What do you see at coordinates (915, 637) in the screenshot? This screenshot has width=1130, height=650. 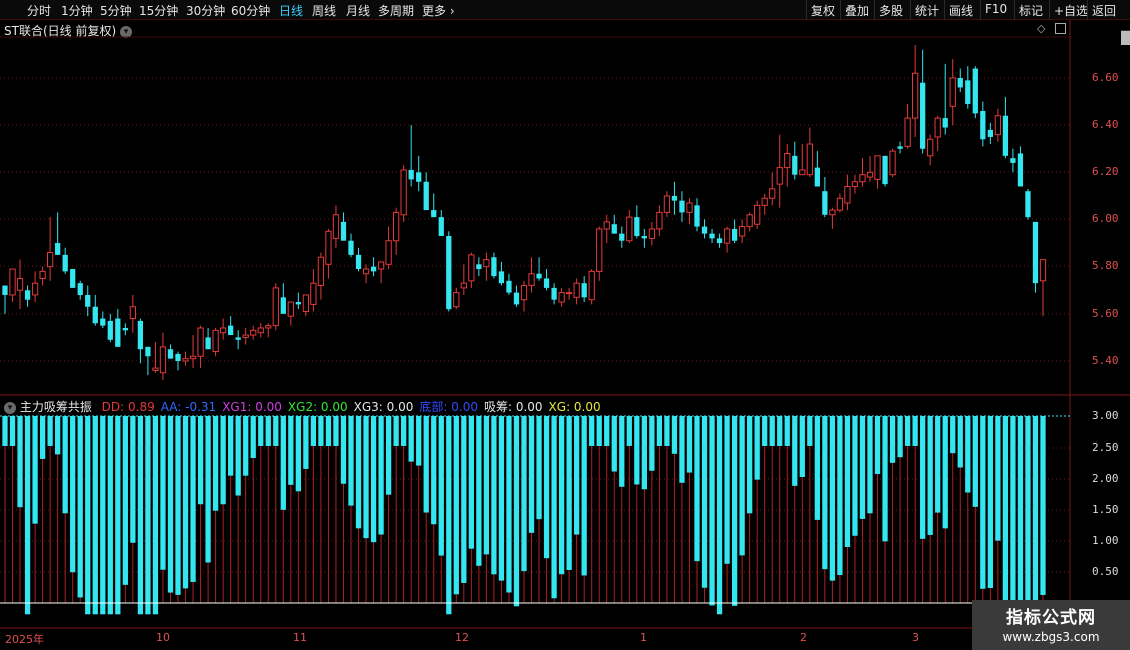 I see `date-tick: 3` at bounding box center [915, 637].